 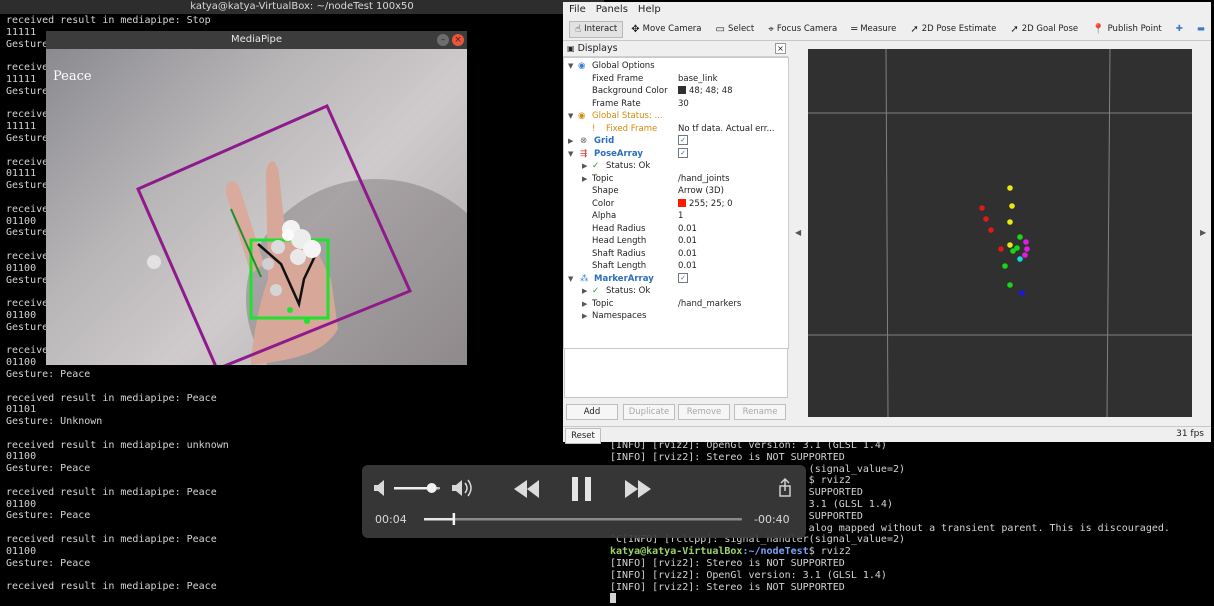 What do you see at coordinates (683, 140) in the screenshot?
I see `grid-checkbox: ✓` at bounding box center [683, 140].